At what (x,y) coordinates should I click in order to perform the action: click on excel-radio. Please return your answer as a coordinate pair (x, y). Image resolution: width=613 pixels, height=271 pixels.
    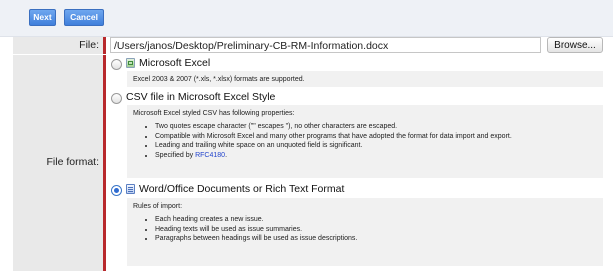
    Looking at the image, I should click on (116, 64).